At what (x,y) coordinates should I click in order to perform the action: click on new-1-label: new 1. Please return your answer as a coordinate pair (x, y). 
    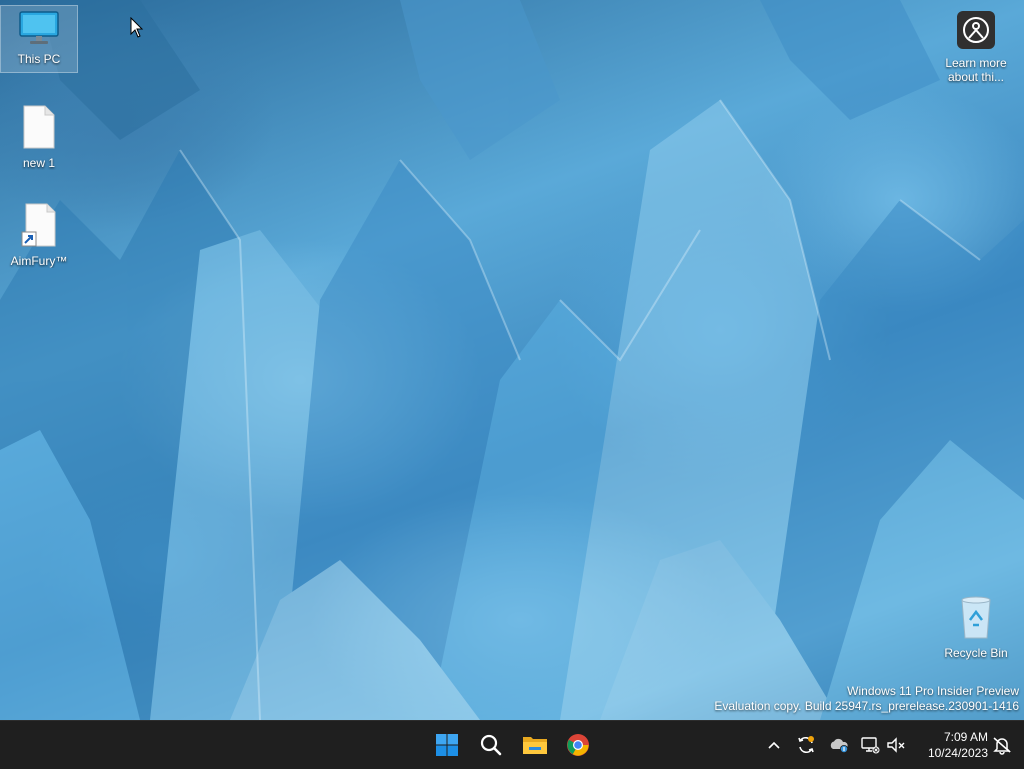
    Looking at the image, I should click on (39, 163).